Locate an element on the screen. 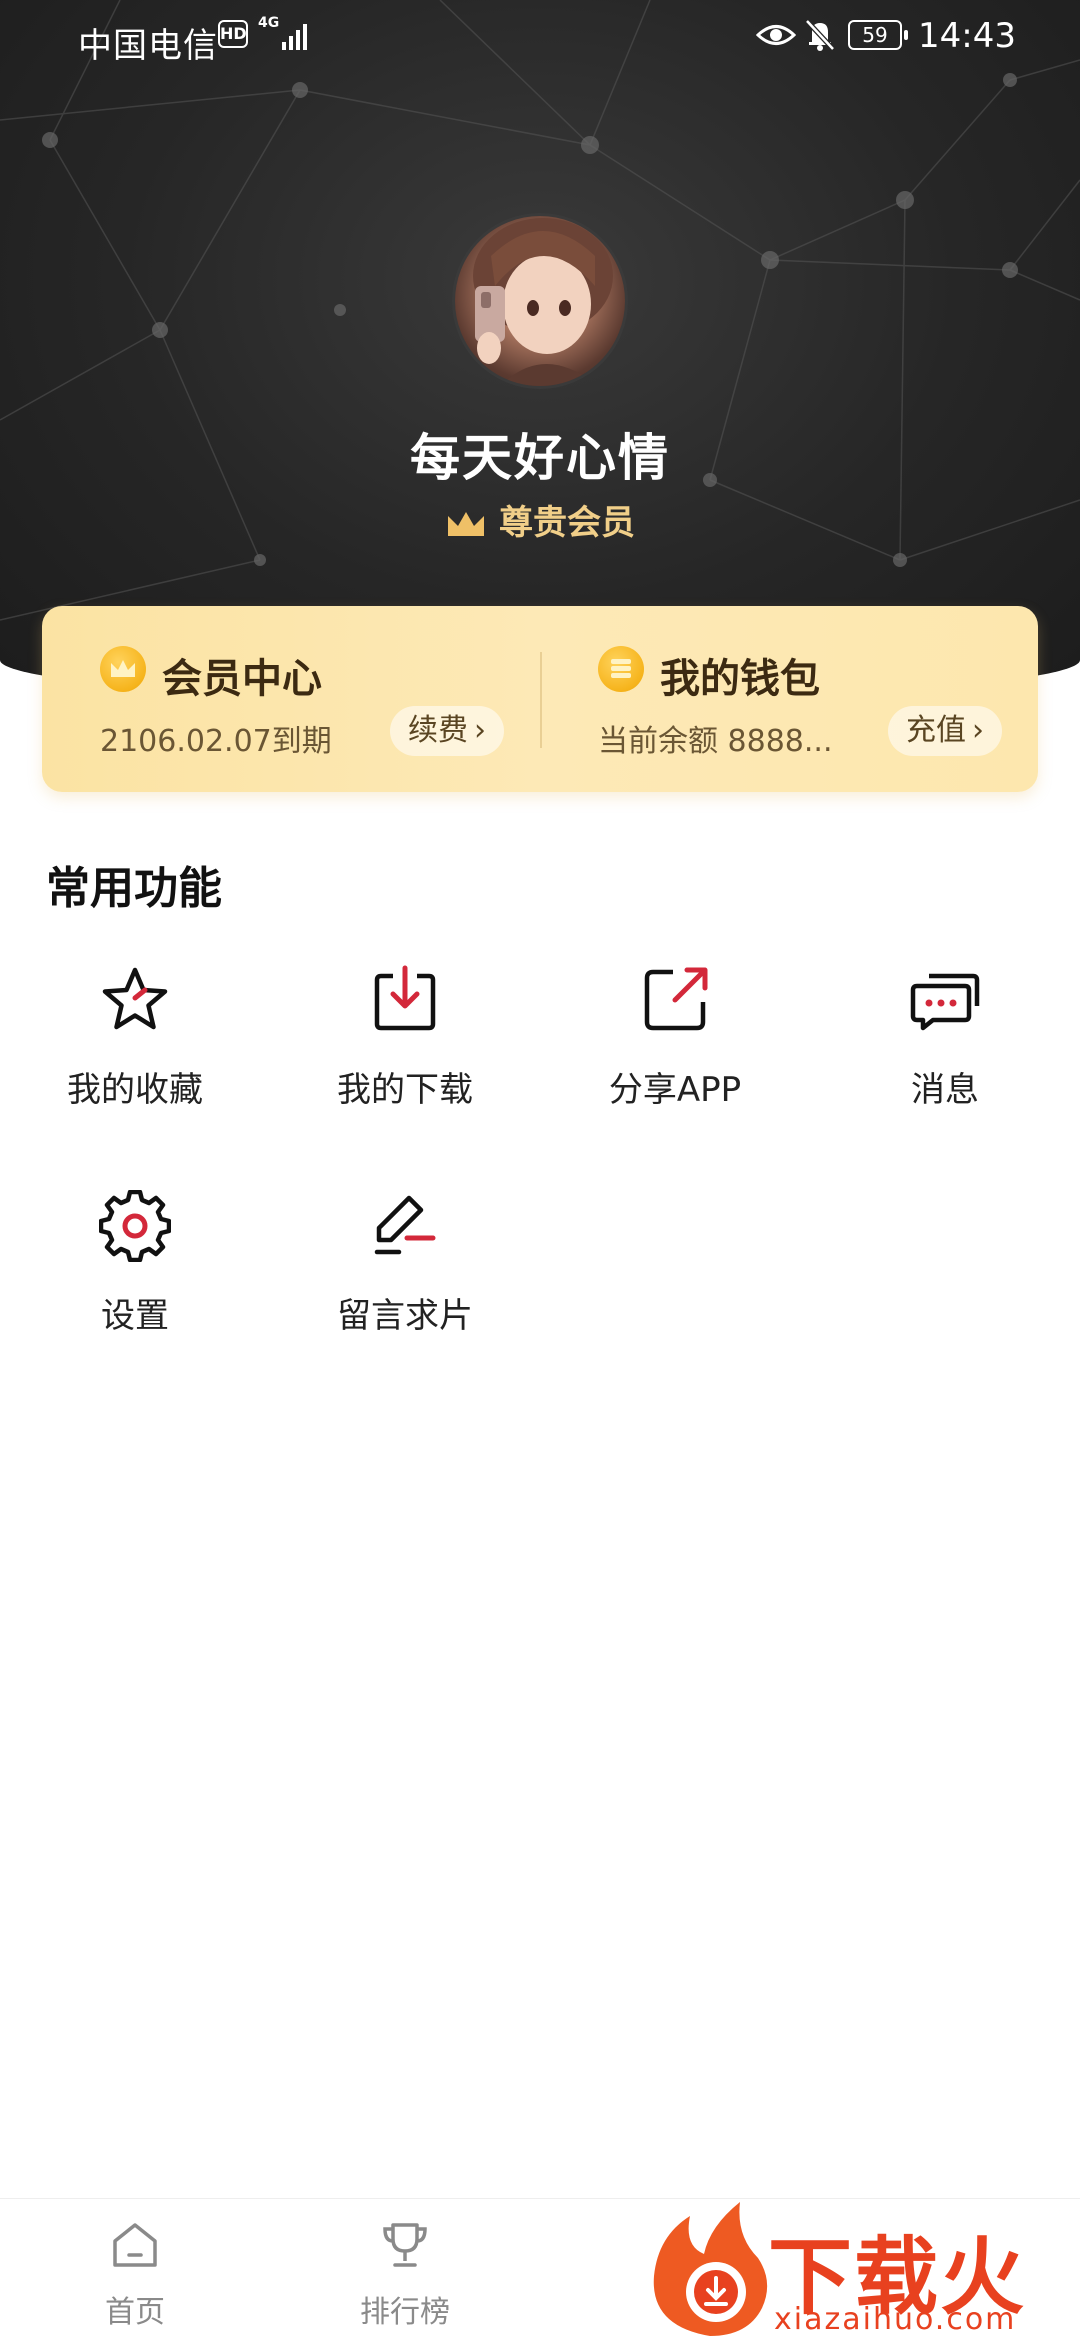 This screenshot has width=1080, height=2340. gear-icon is located at coordinates (135, 1226).